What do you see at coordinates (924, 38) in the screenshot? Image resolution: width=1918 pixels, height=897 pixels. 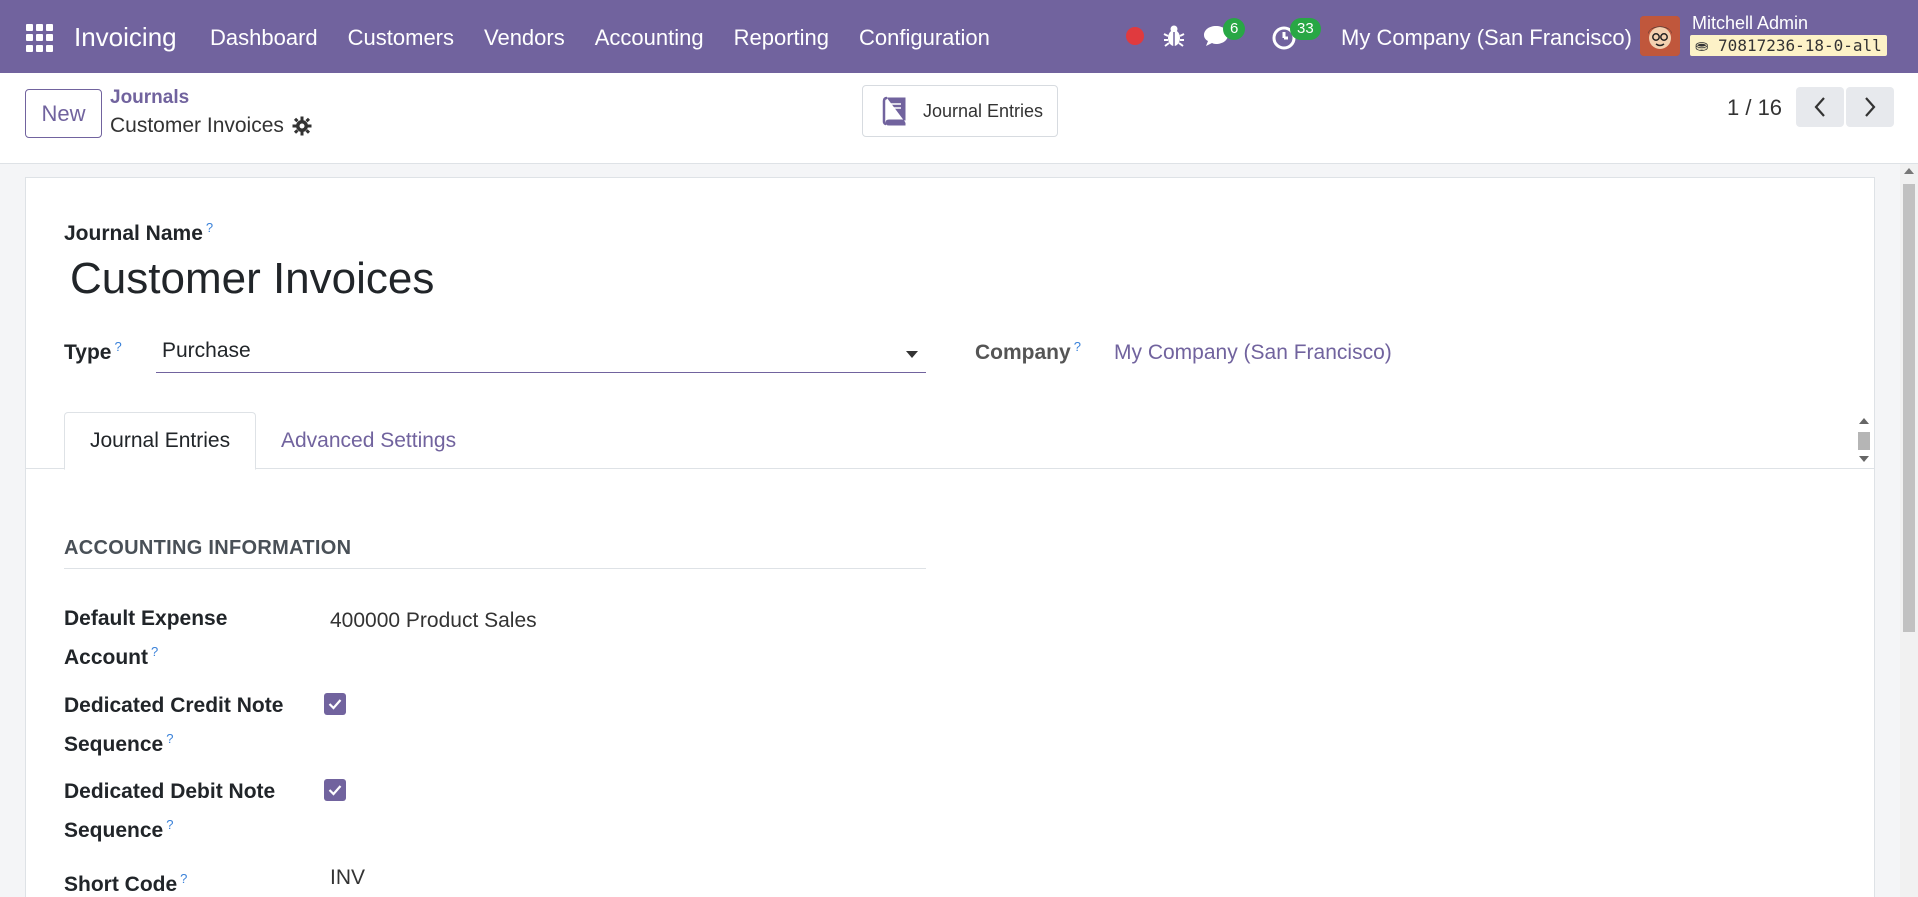 I see `menu-item-configuration: Configuration` at bounding box center [924, 38].